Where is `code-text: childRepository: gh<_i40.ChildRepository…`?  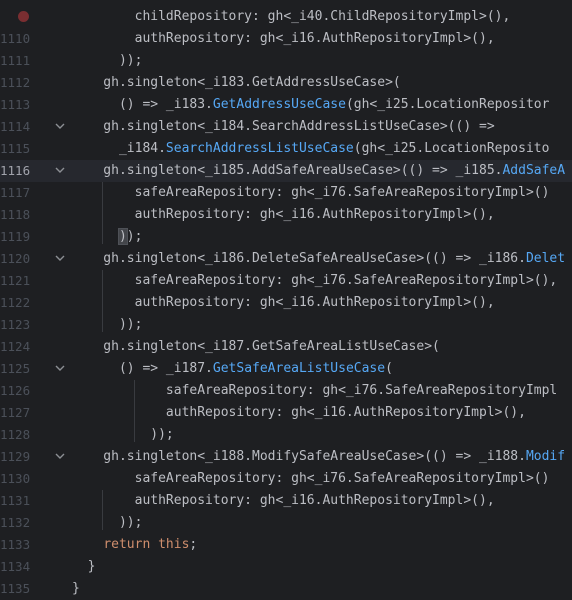 code-text: childRepository: gh<_i40.ChildRepository… is located at coordinates (291, 17).